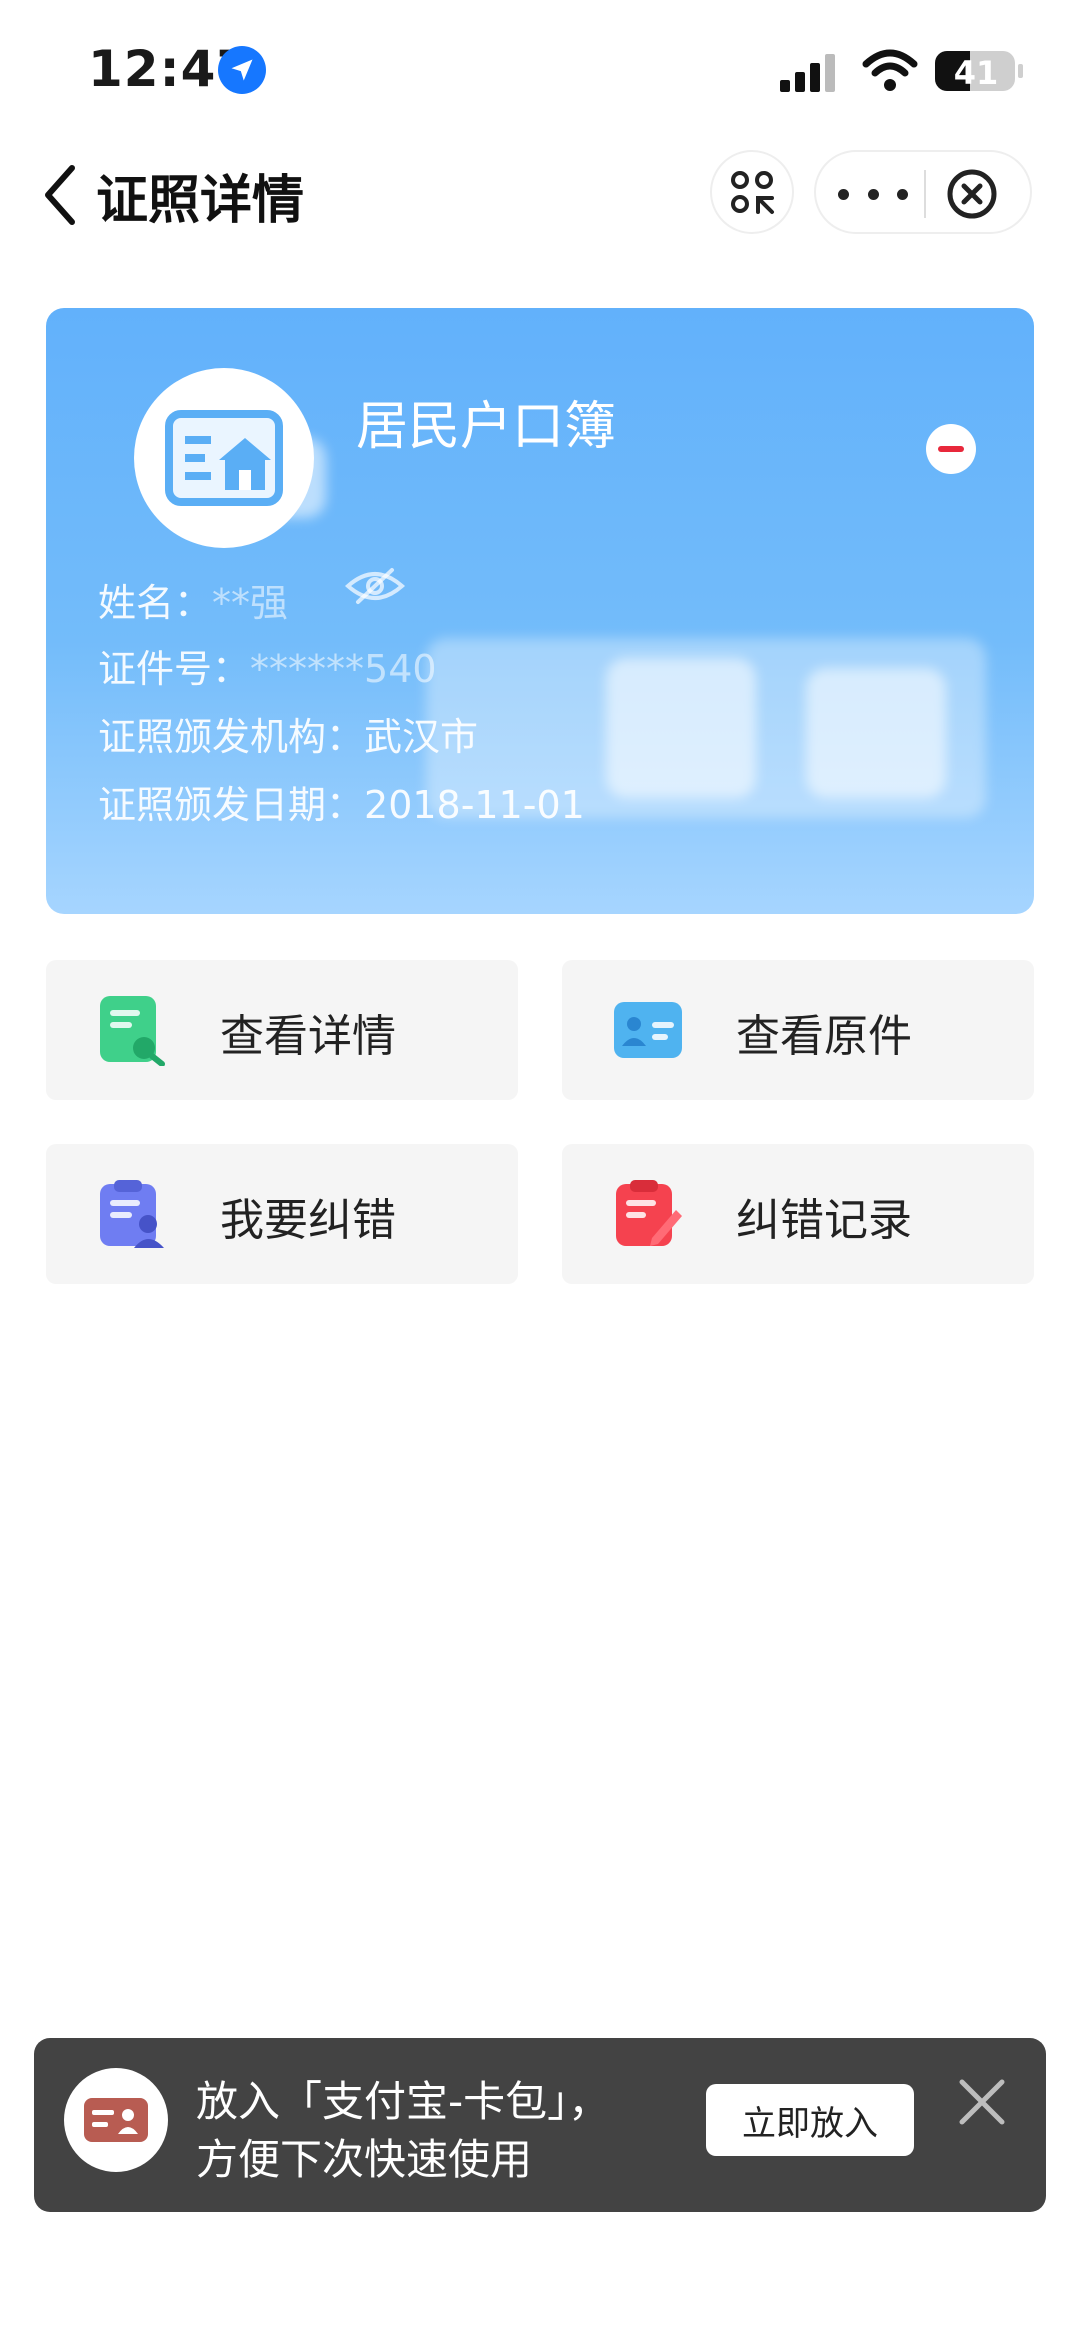 The width and height of the screenshot is (1080, 2337). What do you see at coordinates (474, 805) in the screenshot?
I see `field-issue-date-value: 2018-11-01` at bounding box center [474, 805].